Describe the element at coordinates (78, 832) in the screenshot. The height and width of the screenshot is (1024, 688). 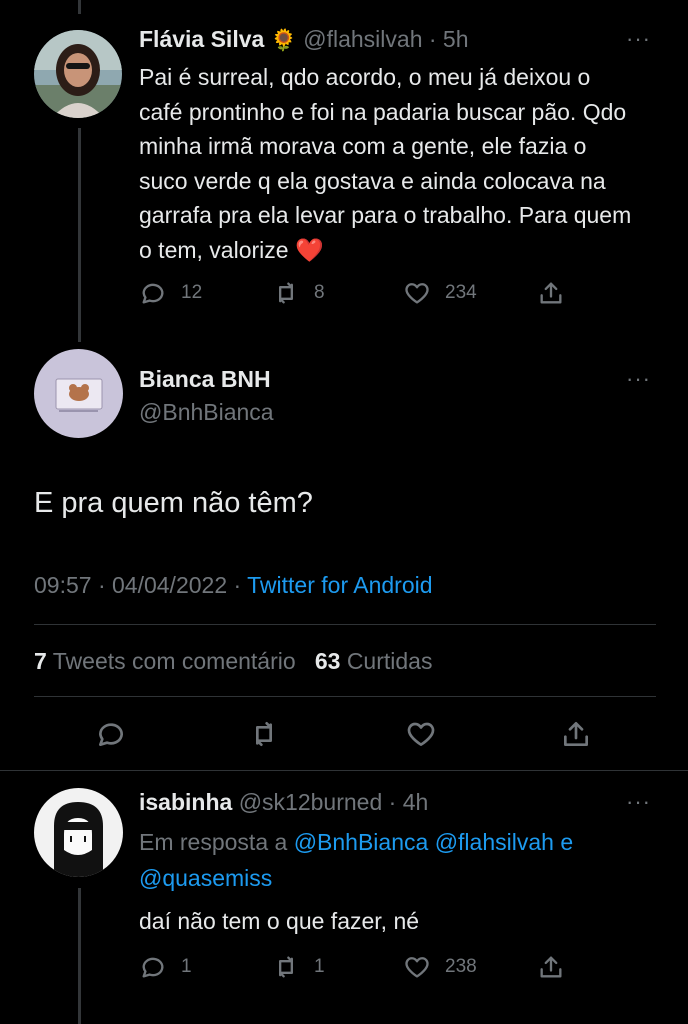
I see `avatar-isabinha` at that location.